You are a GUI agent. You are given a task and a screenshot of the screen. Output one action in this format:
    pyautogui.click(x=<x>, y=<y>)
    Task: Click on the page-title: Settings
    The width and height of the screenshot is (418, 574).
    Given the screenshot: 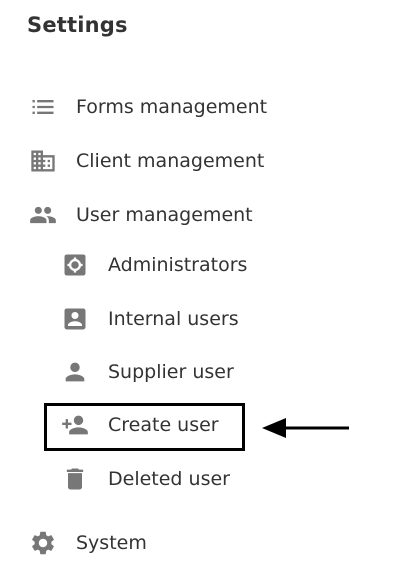 What is the action you would take?
    pyautogui.click(x=77, y=25)
    